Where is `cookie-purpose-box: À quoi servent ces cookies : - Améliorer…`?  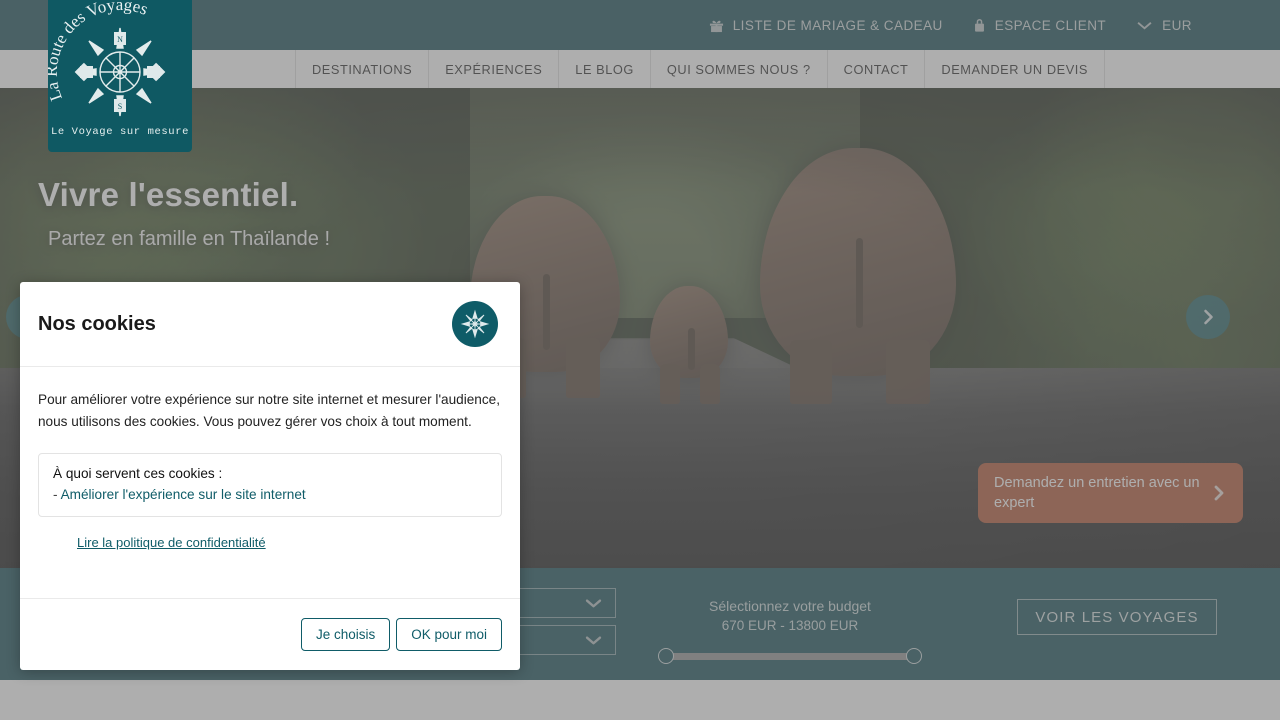
cookie-purpose-box: À quoi servent ces cookies : - Améliorer… is located at coordinates (270, 485).